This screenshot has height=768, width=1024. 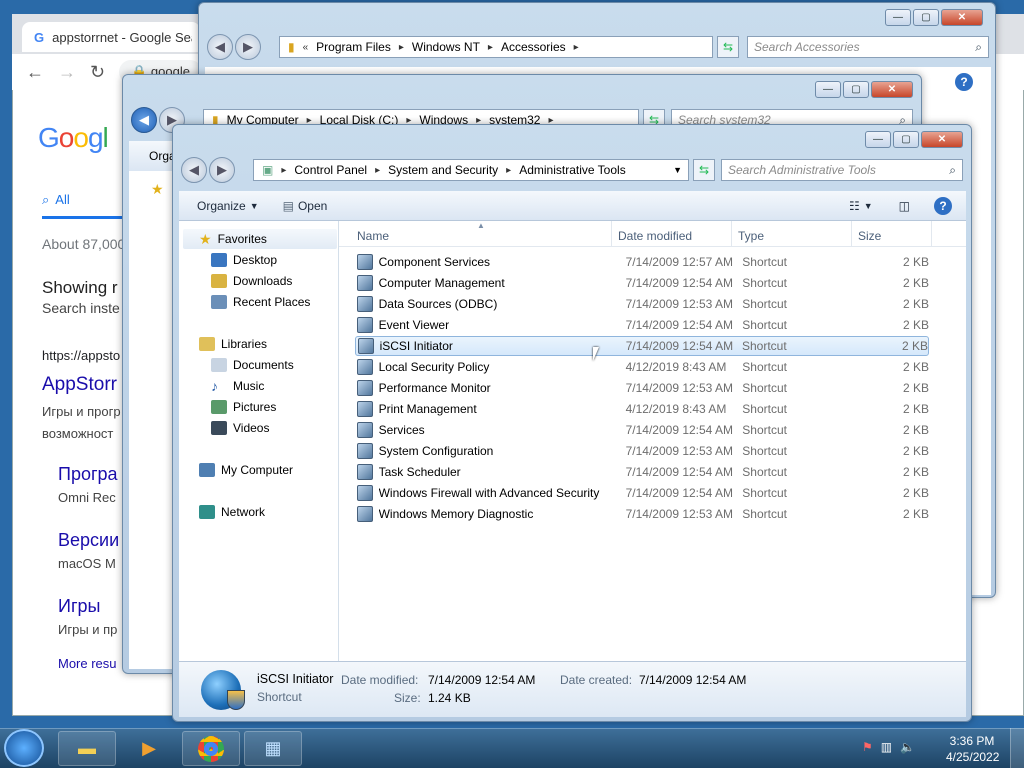 I want to click on nav-desktop: Desktop, so click(x=244, y=260).